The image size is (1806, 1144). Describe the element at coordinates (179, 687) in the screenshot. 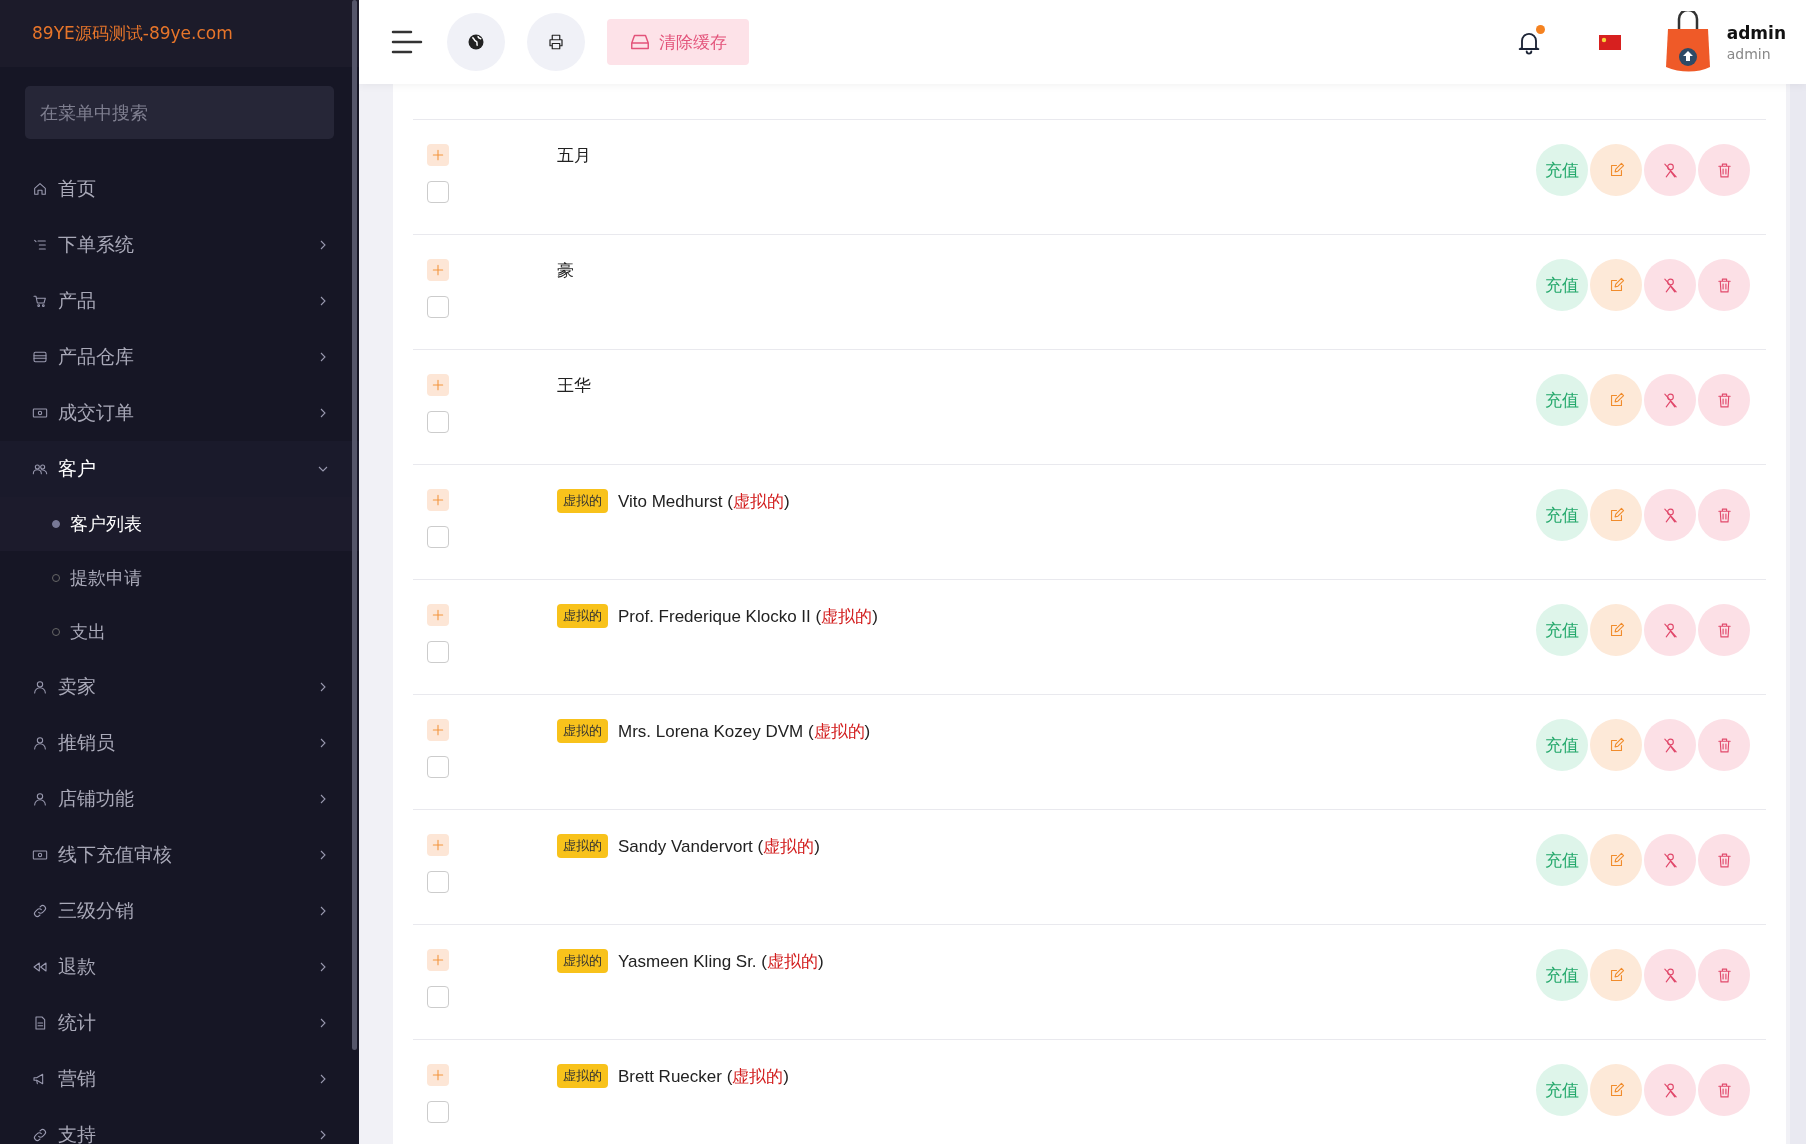

I see `sidebar-item: 卖家` at that location.